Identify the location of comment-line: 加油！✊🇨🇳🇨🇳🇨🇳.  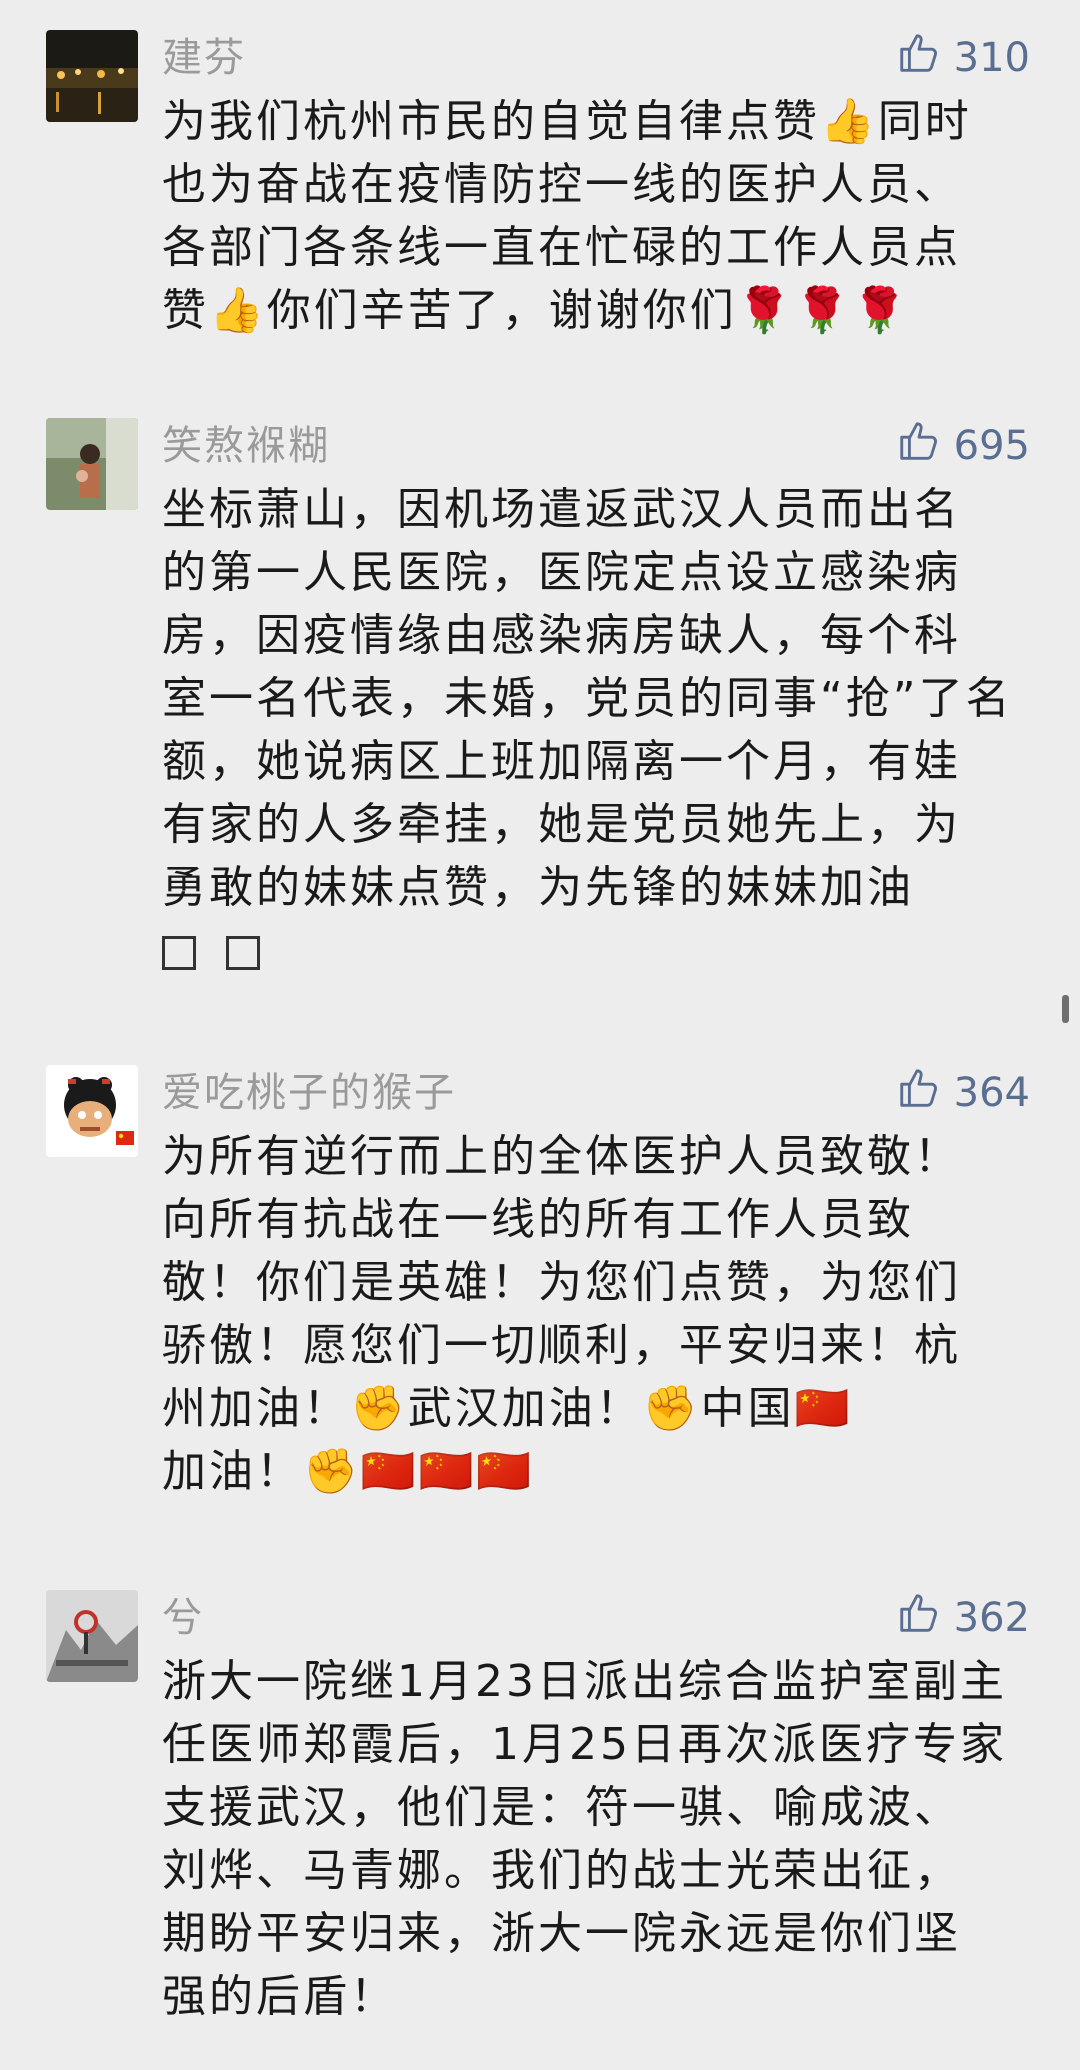
(348, 1471).